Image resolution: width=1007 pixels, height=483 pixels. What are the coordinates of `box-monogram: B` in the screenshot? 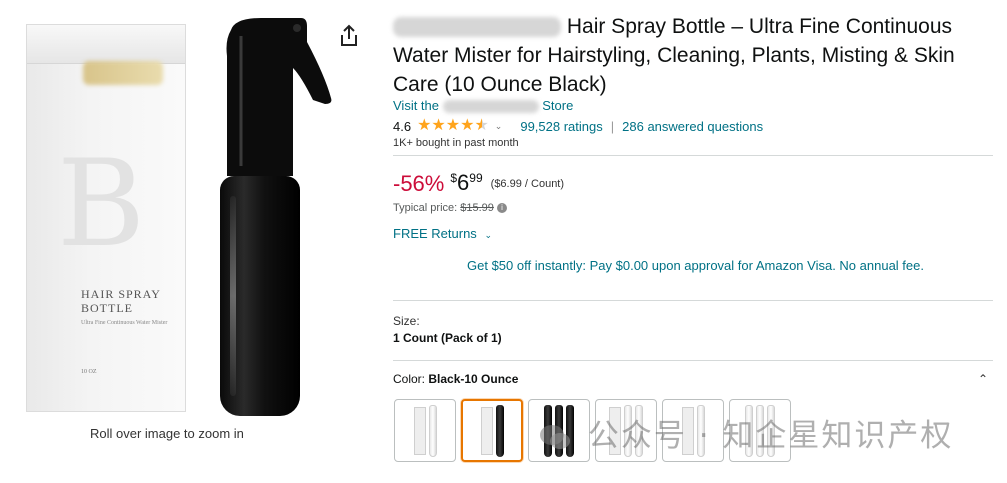 It's located at (101, 204).